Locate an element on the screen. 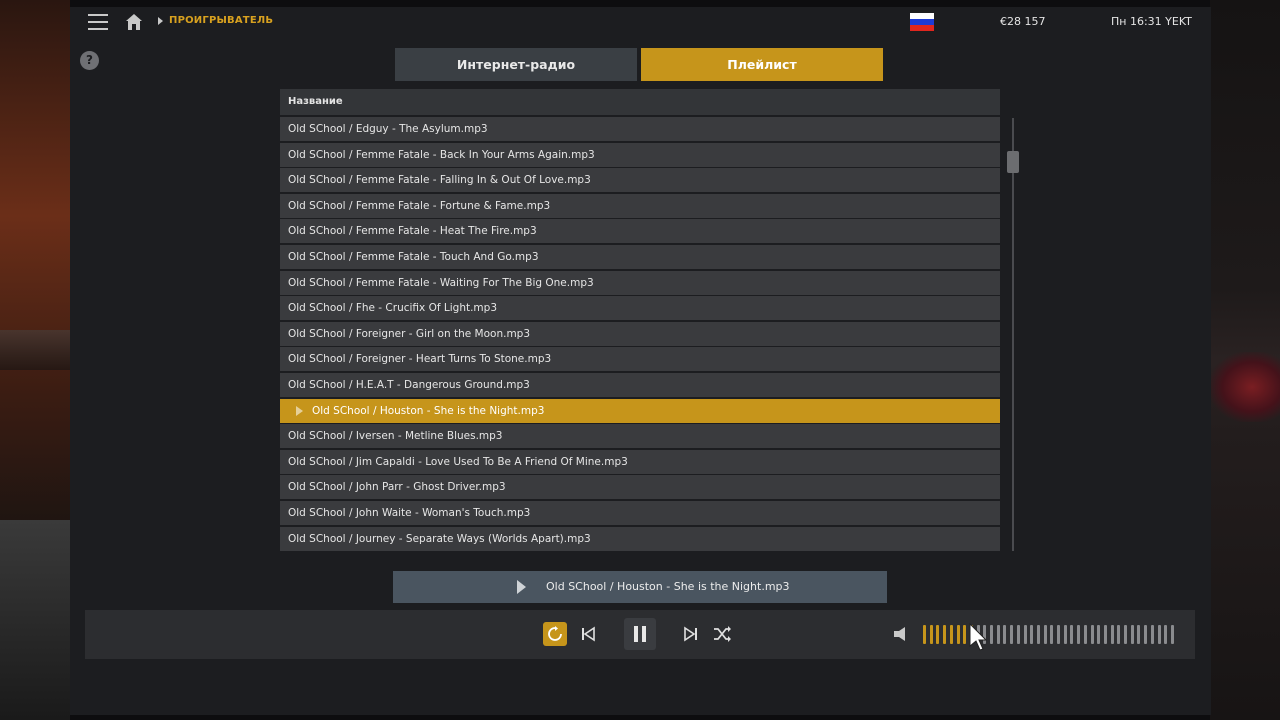 Image resolution: width=1280 pixels, height=720 pixels. track-title: Old SChool / Iversen - Metline Blues.mp3 is located at coordinates (395, 436).